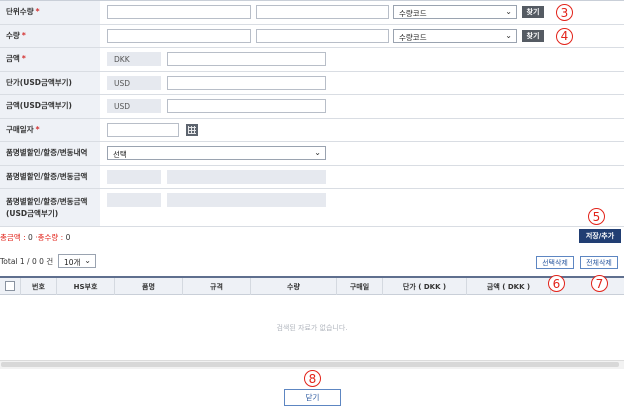  What do you see at coordinates (564, 12) in the screenshot?
I see `marker-3: 3` at bounding box center [564, 12].